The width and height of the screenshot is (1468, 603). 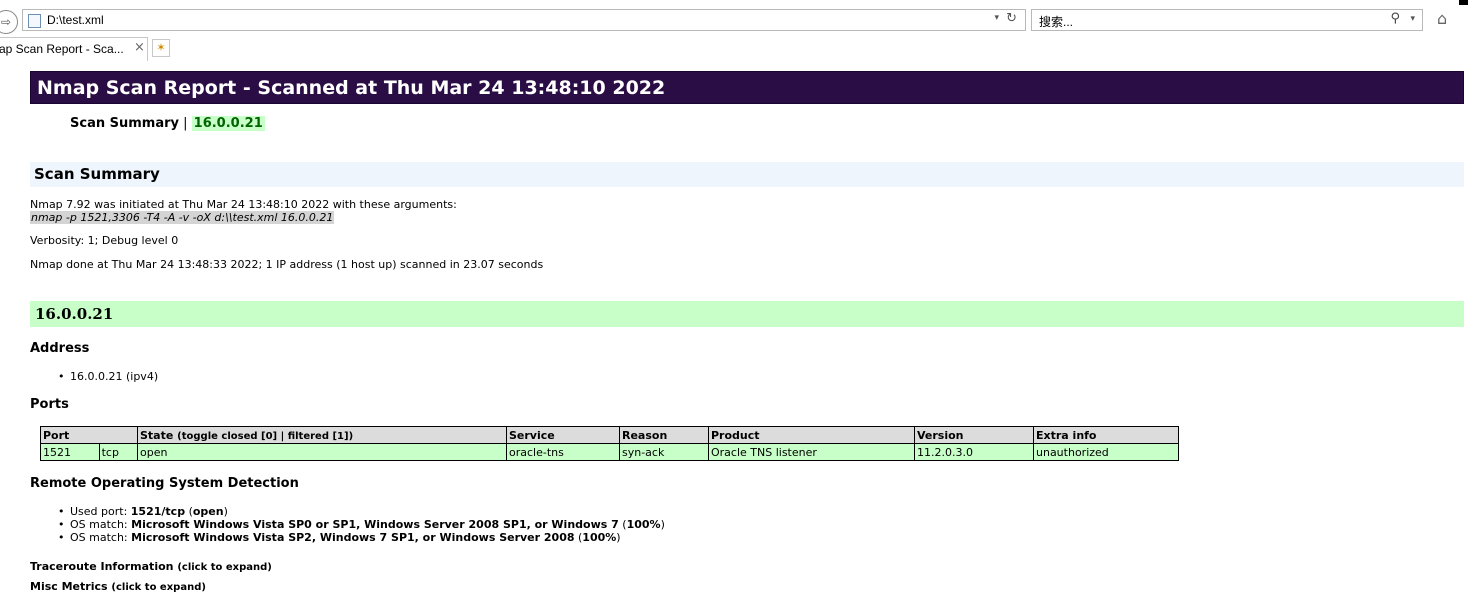 I want to click on col-reason: Reason, so click(x=664, y=435).